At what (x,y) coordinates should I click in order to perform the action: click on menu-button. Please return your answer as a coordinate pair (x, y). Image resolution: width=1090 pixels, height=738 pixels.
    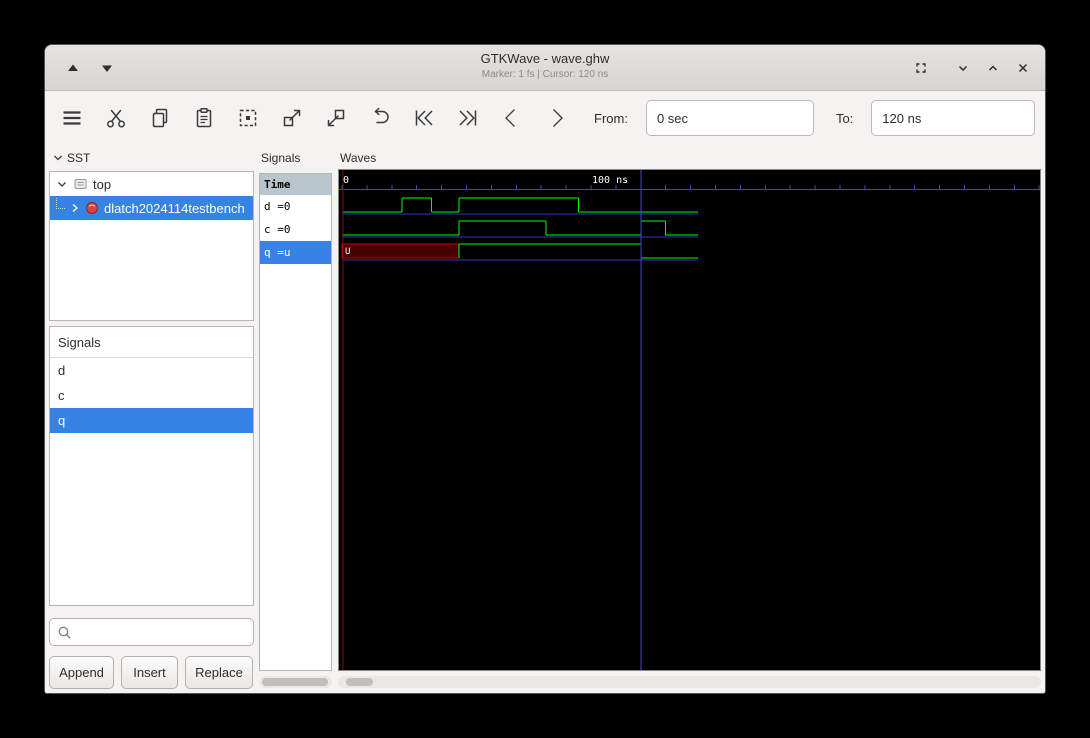
    Looking at the image, I should click on (72, 118).